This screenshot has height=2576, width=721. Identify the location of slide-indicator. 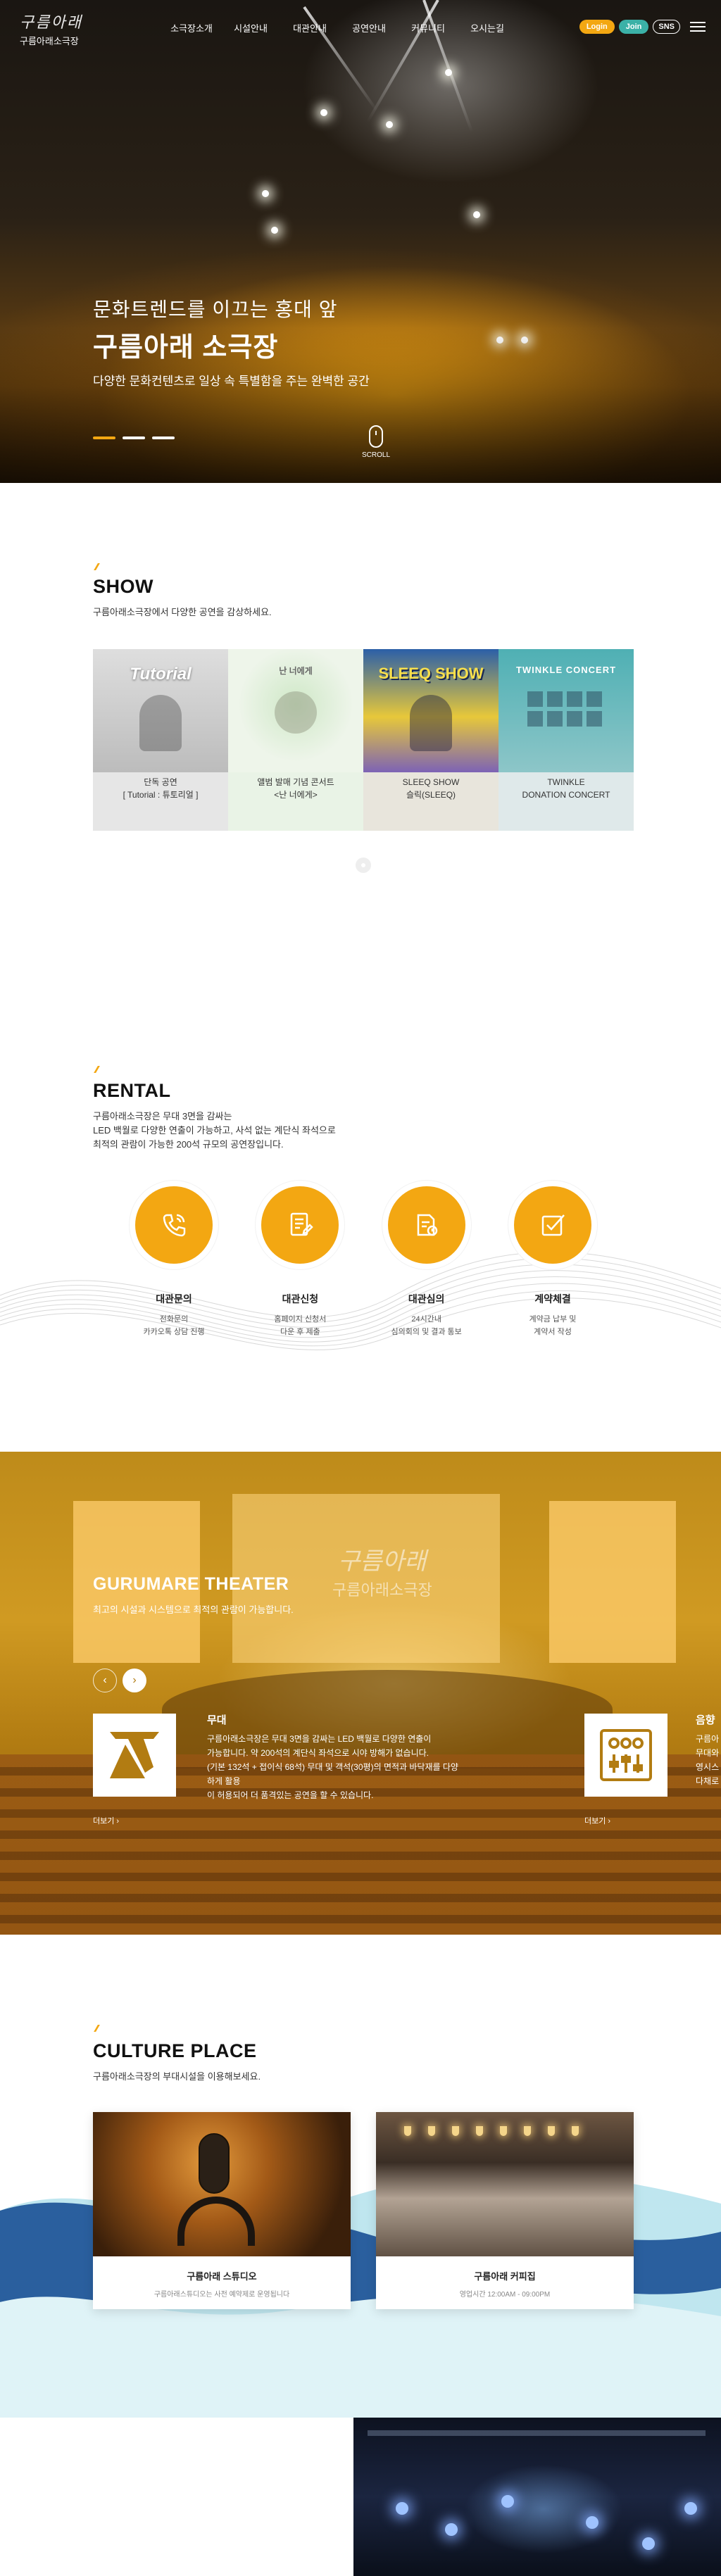
(134, 438).